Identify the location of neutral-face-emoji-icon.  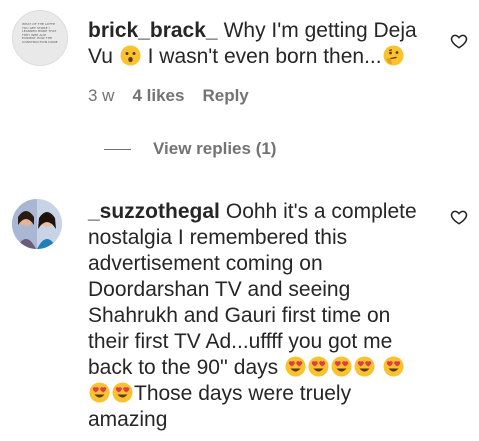
(130, 55).